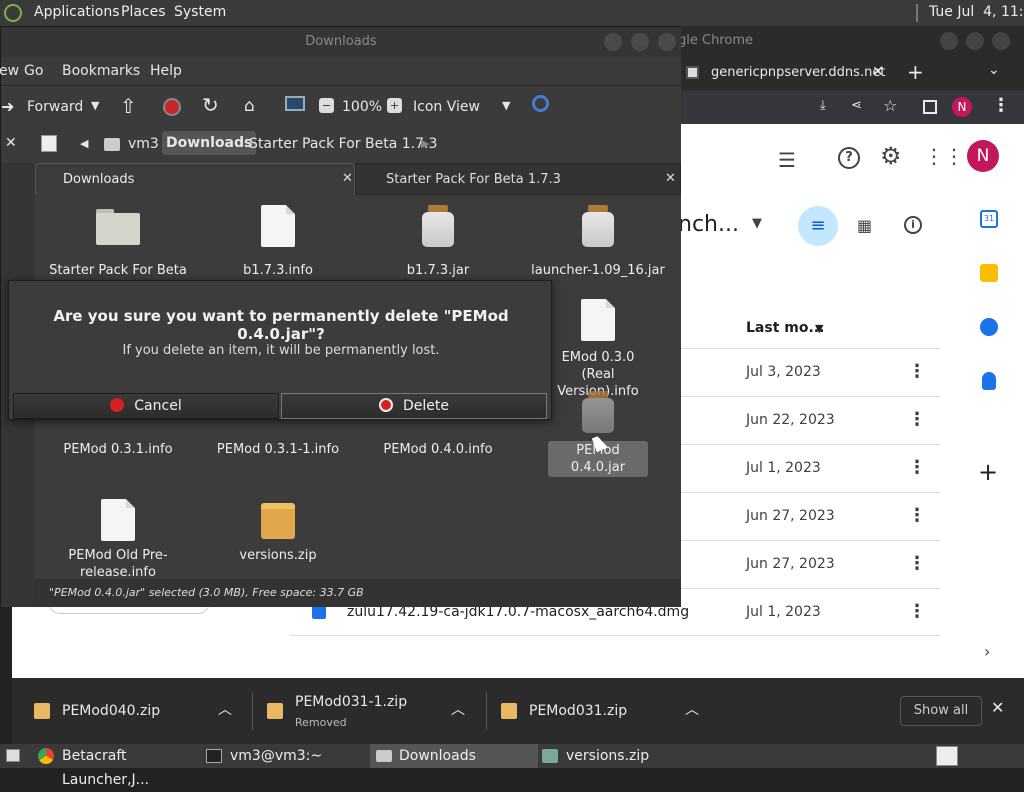  Describe the element at coordinates (438, 451) in the screenshot. I see `file-item: PEMod 0.4.0.info` at that location.